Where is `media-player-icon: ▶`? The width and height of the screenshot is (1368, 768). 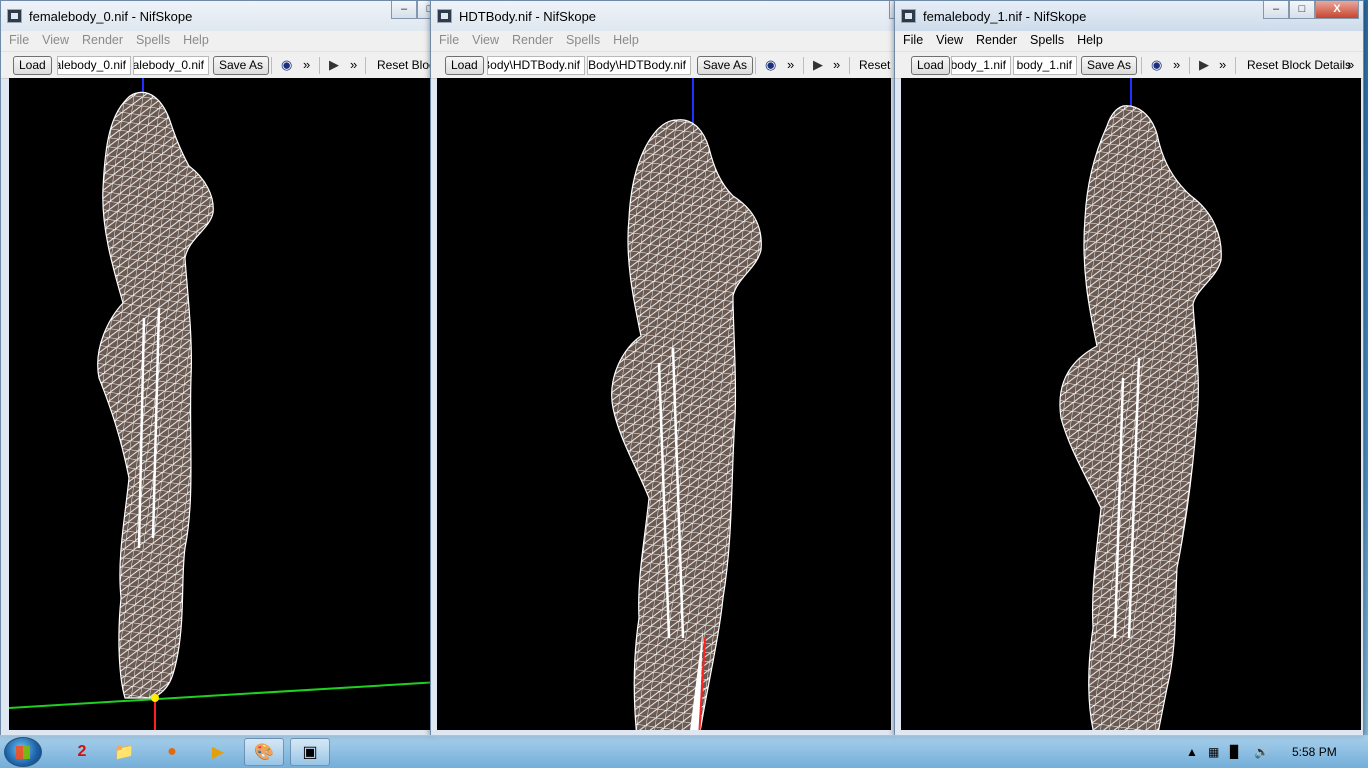 media-player-icon: ▶ is located at coordinates (218, 752).